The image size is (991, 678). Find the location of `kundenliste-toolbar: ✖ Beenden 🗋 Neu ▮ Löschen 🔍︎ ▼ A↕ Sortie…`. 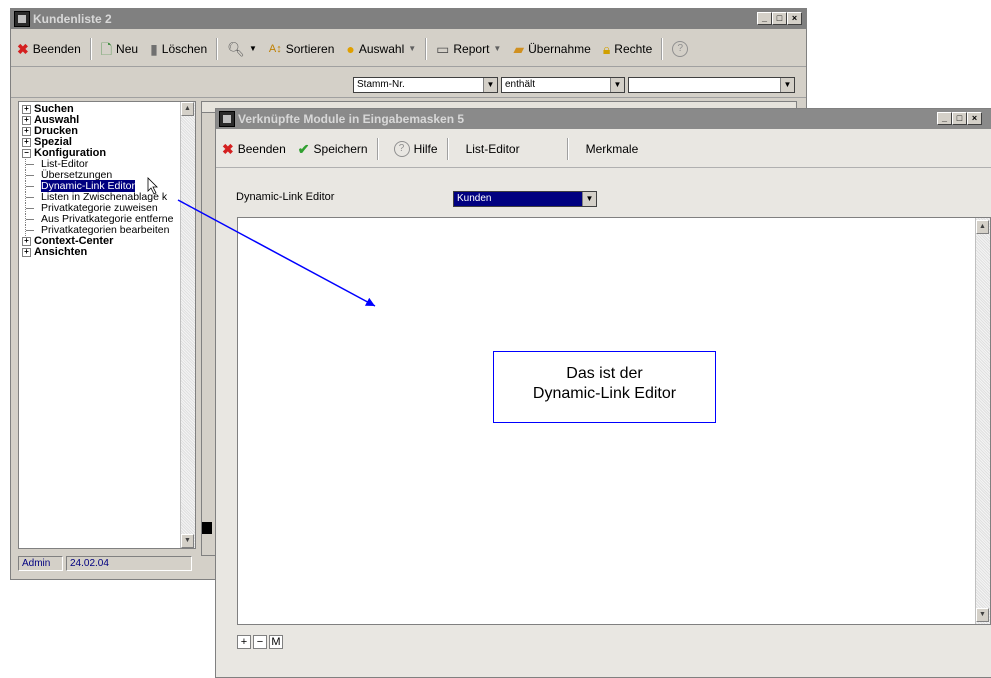

kundenliste-toolbar: ✖ Beenden 🗋 Neu ▮ Löschen 🔍︎ ▼ A↕ Sortie… is located at coordinates (408, 49).